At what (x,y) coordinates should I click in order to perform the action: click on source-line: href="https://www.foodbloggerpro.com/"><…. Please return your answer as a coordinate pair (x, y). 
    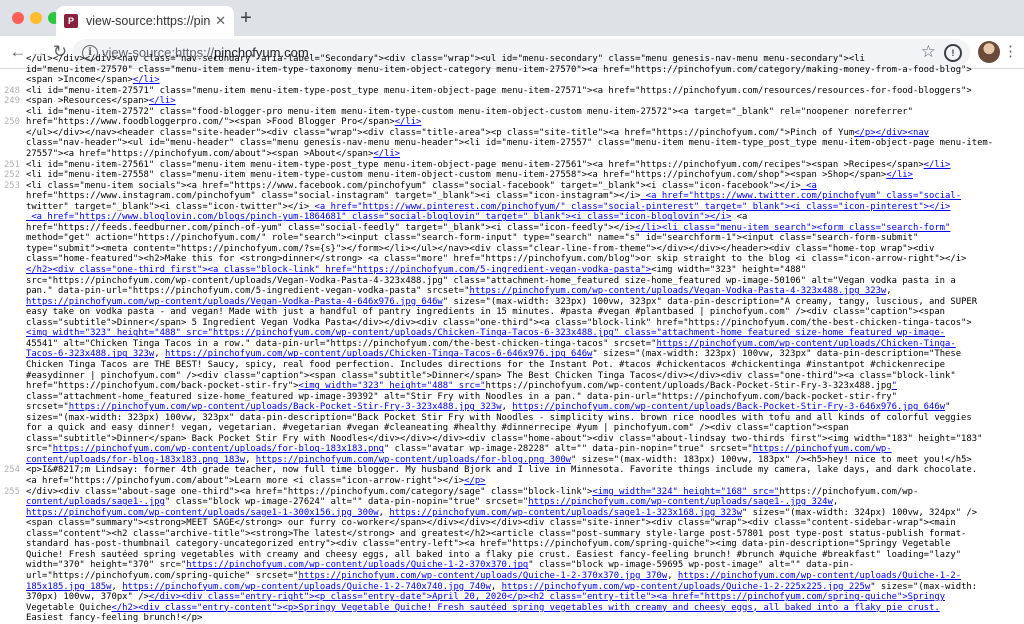
    Looking at the image, I should click on (224, 122).